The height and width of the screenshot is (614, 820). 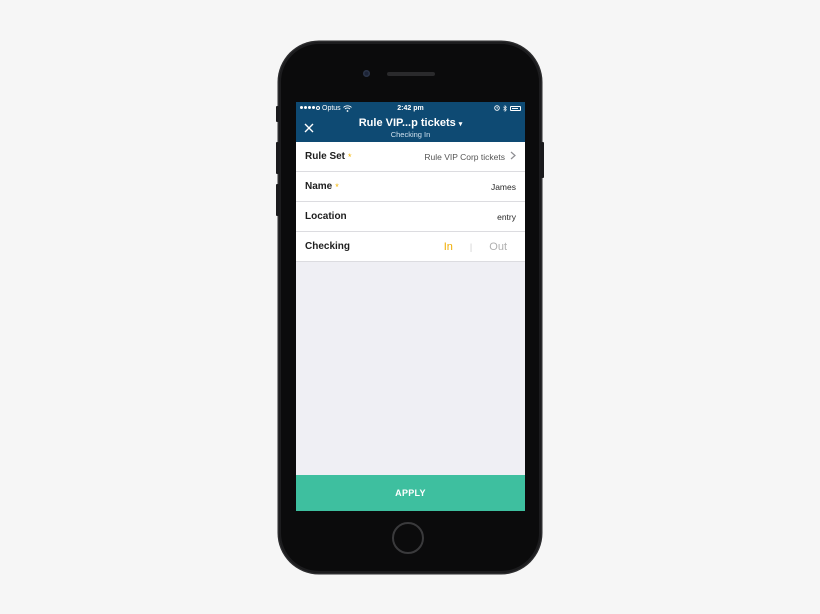 I want to click on status-time: 2:42 pm, so click(x=410, y=108).